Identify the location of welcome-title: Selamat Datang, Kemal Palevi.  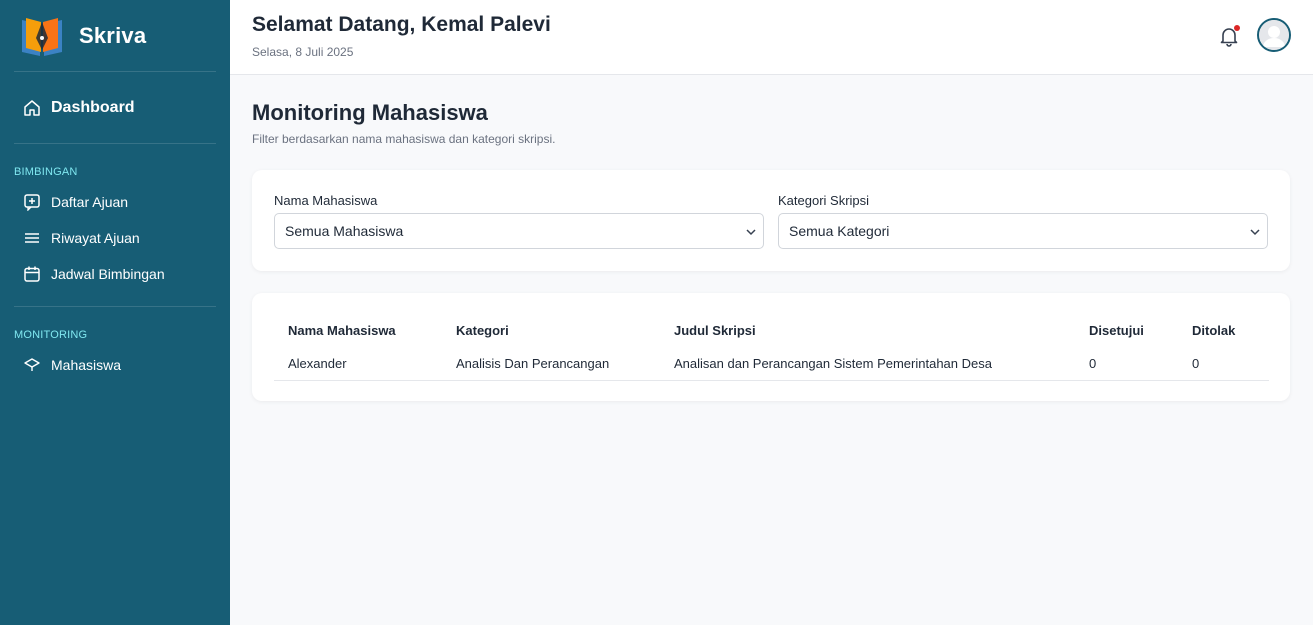
(401, 24).